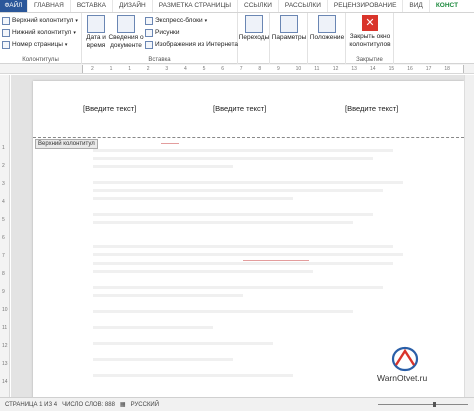 The image size is (474, 411). Describe the element at coordinates (123, 404) in the screenshot. I see `proofing-icon: ▦` at that location.